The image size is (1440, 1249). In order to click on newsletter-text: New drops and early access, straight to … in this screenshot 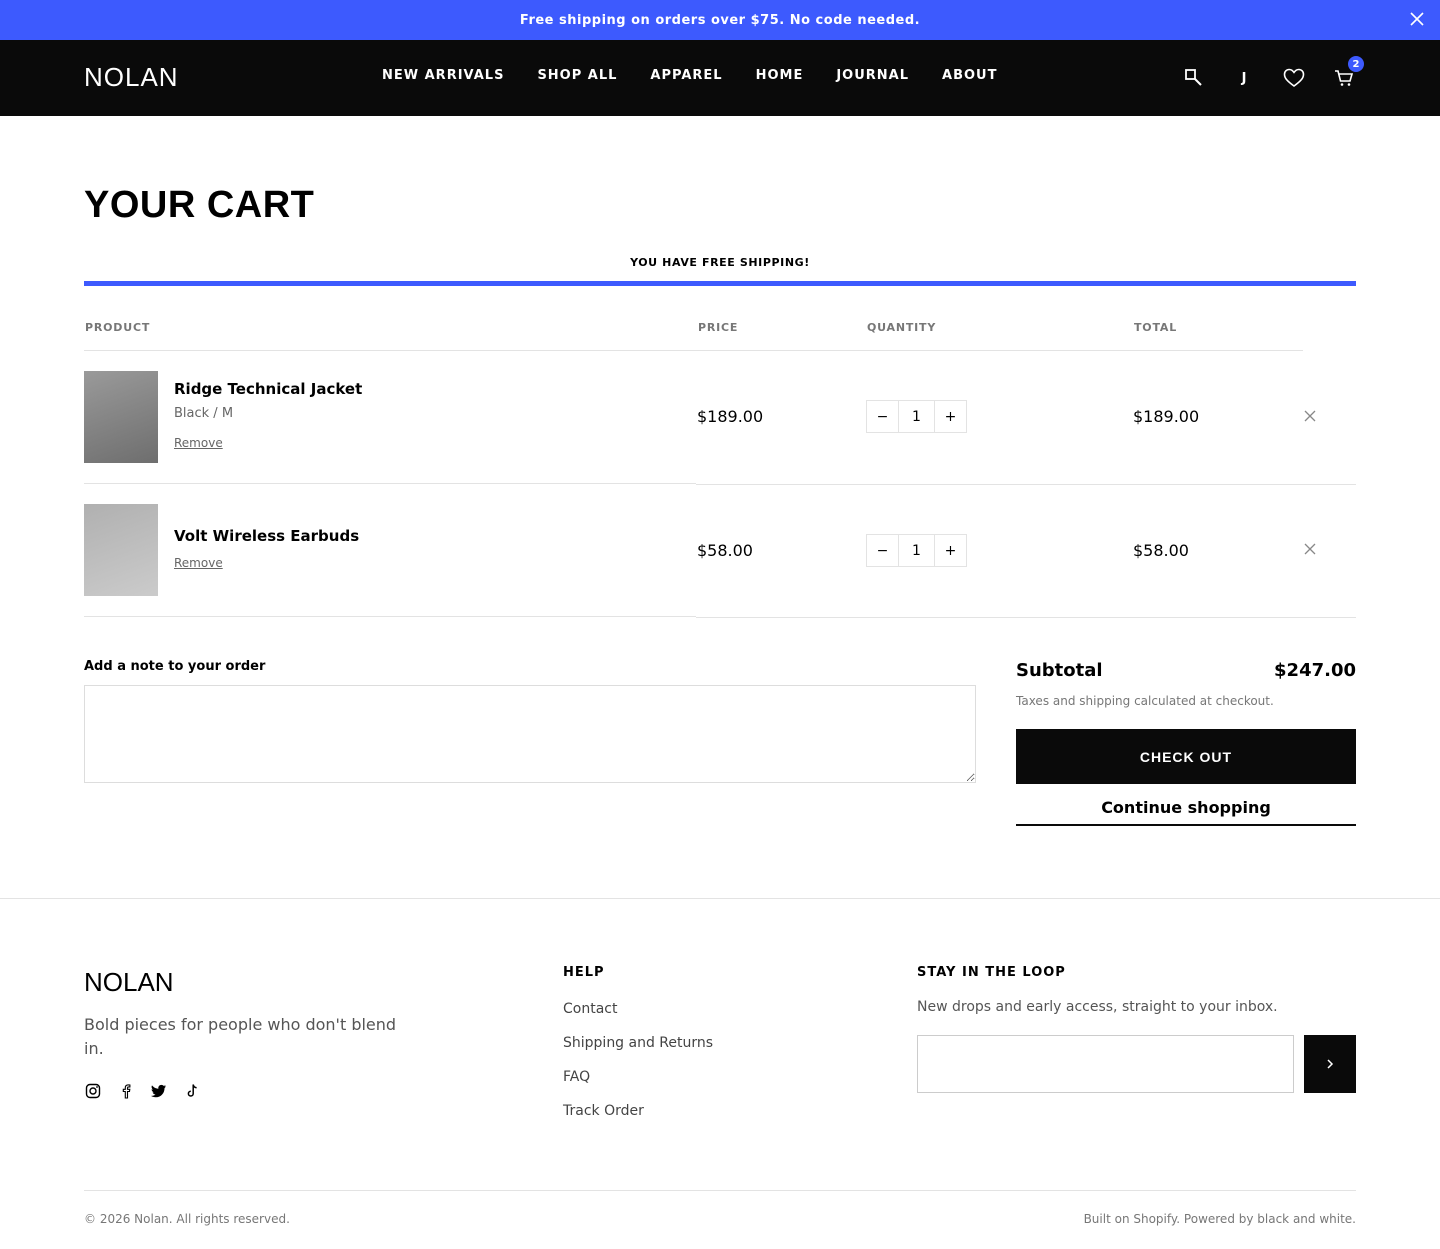, I will do `click(1097, 1007)`.